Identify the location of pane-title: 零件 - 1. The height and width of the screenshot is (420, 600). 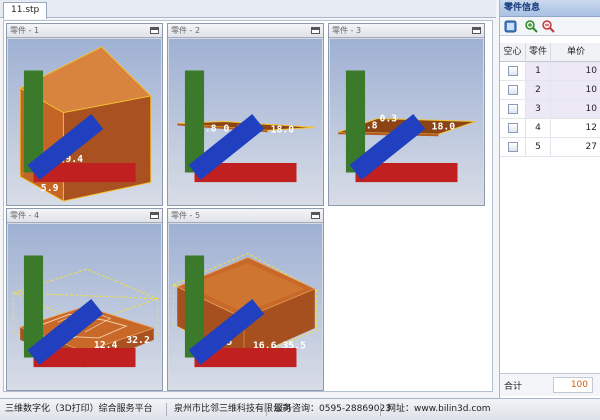
(25, 30).